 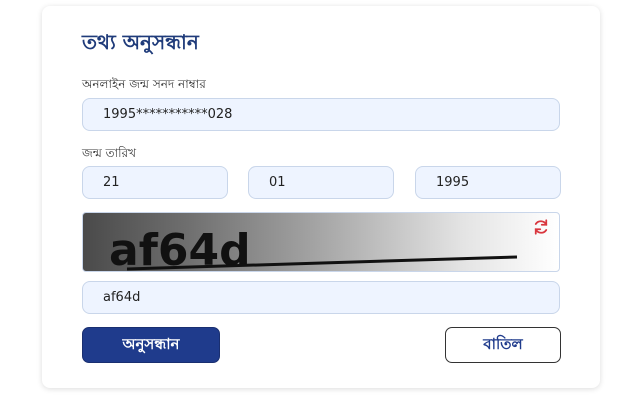 I want to click on captcha-graphic: af64d, so click(x=313, y=248).